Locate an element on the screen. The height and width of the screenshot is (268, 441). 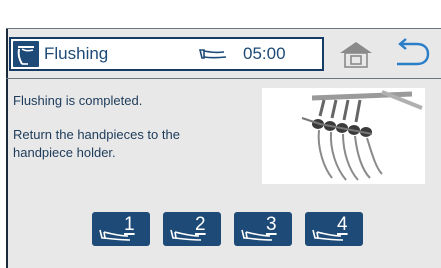
handpiece-4-button: 4 is located at coordinates (334, 229).